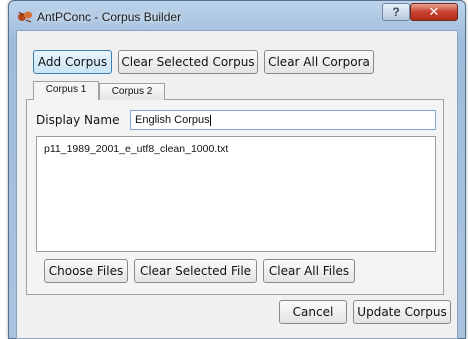 This screenshot has height=339, width=468. I want to click on ant-app-icon, so click(25, 17).